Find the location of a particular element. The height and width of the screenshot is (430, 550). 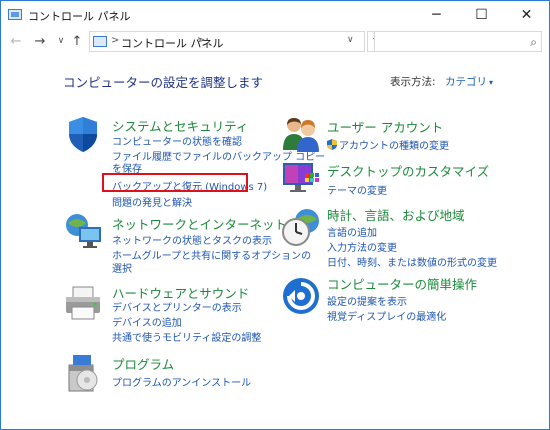

view-by-dropdown: カテゴリ ▾ is located at coordinates (469, 81).